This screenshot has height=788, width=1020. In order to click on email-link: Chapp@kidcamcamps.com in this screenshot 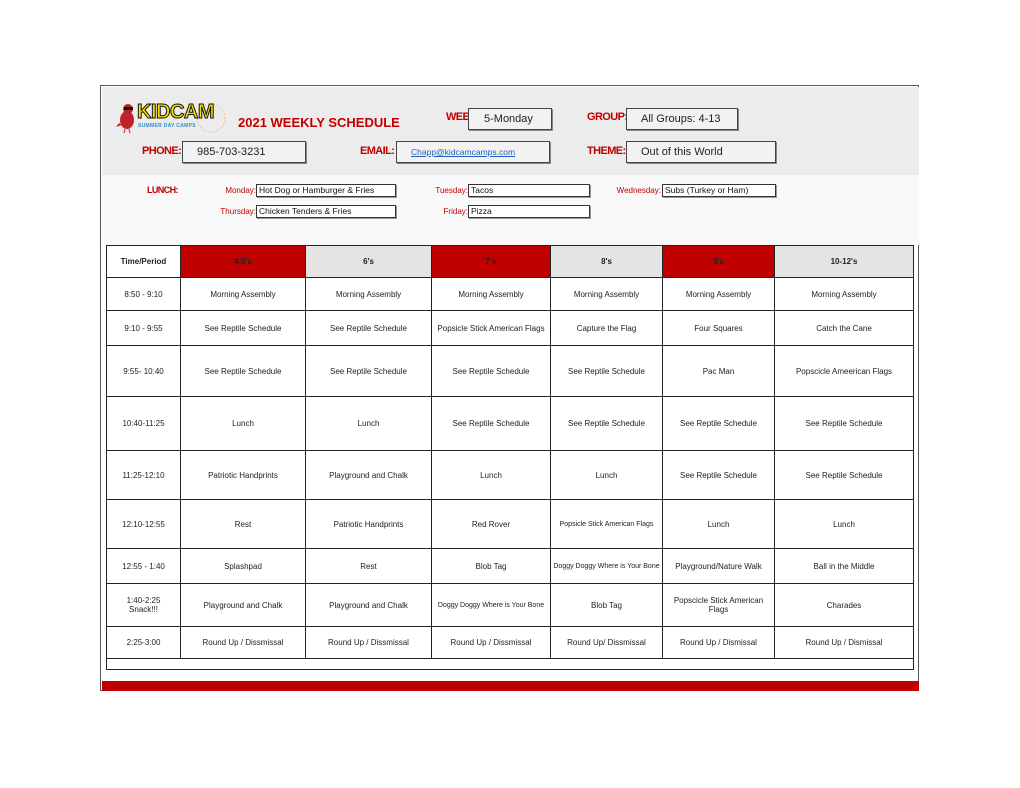, I will do `click(463, 152)`.